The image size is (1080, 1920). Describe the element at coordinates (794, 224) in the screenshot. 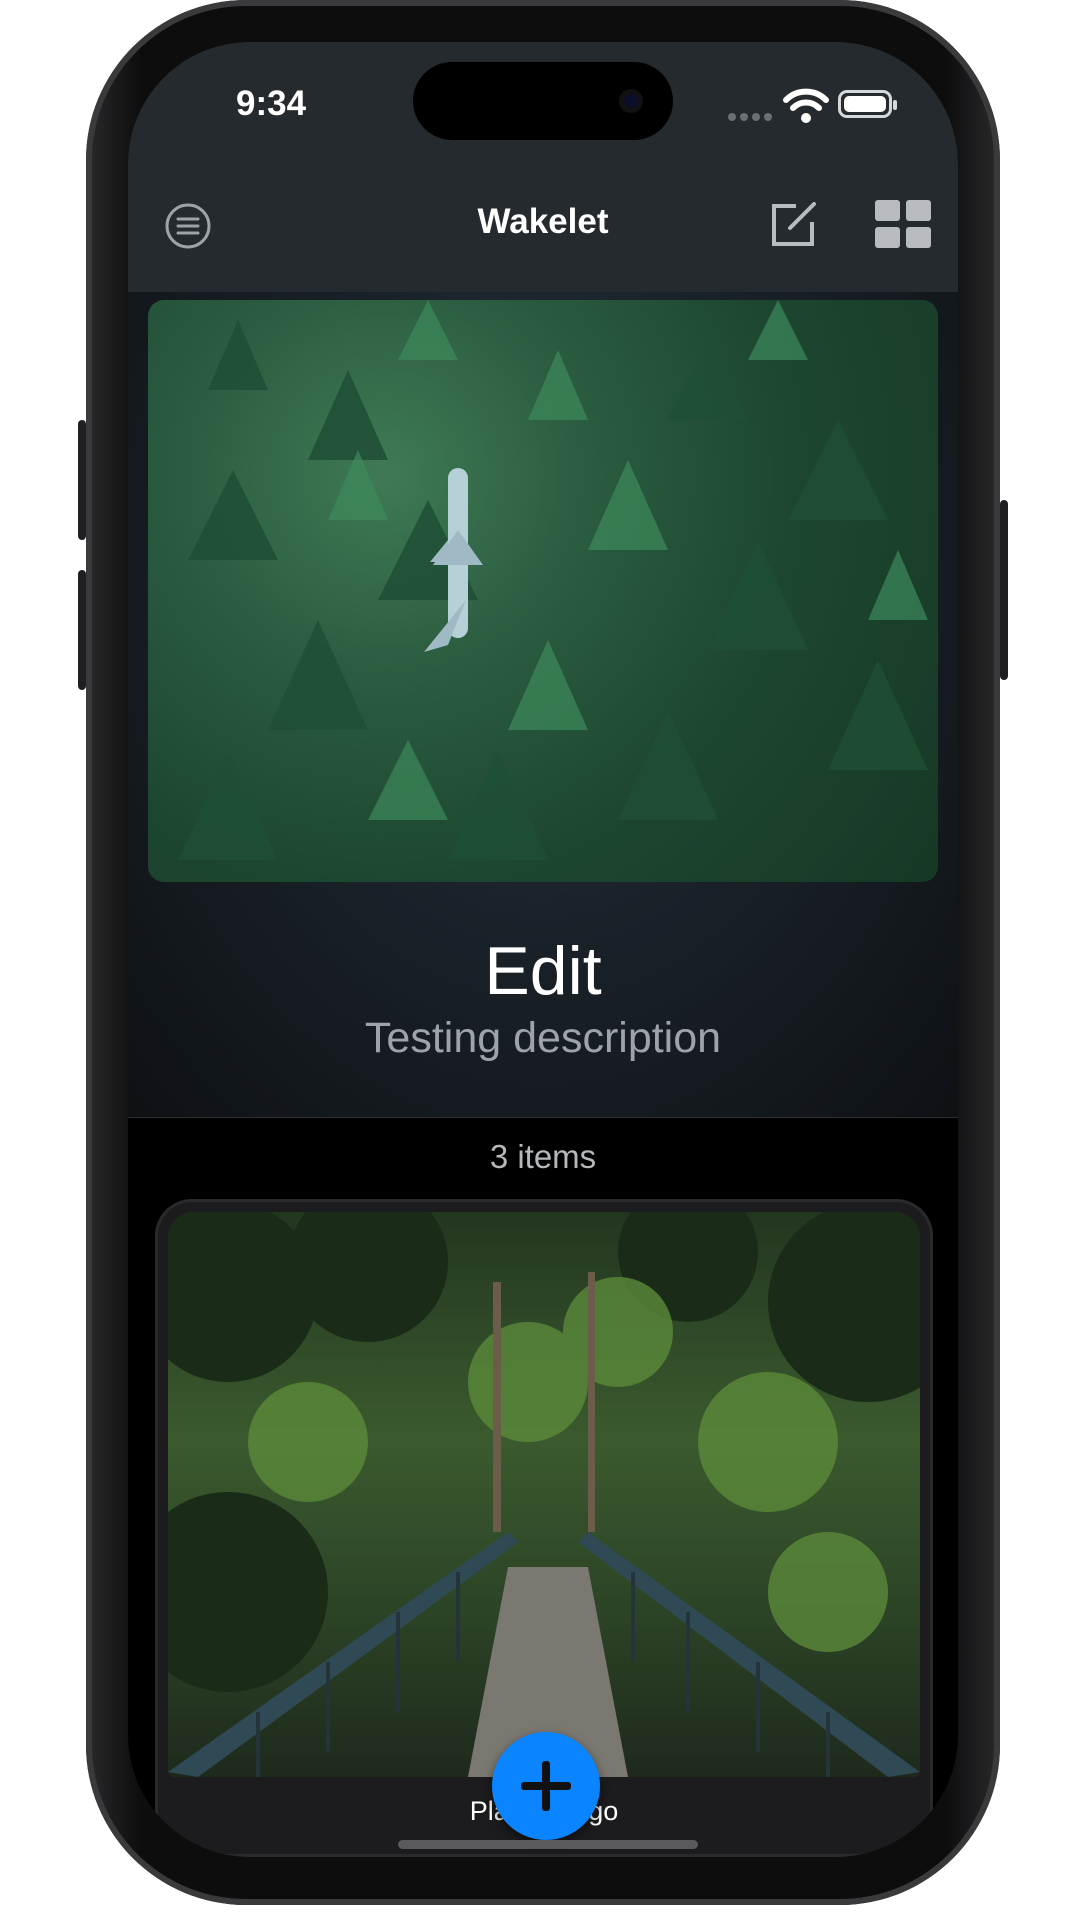

I see `compose-icon` at that location.